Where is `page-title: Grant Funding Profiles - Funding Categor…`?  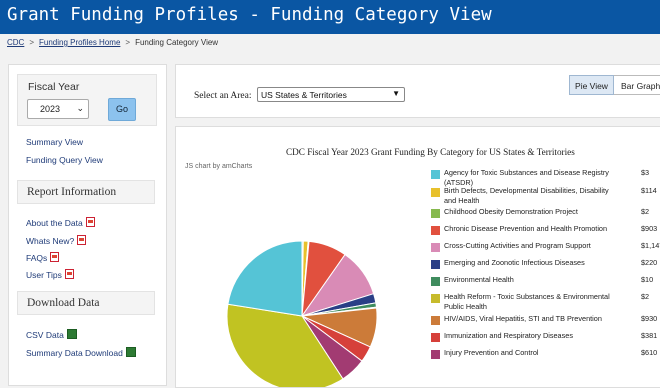 page-title: Grant Funding Profiles - Funding Categor… is located at coordinates (249, 15).